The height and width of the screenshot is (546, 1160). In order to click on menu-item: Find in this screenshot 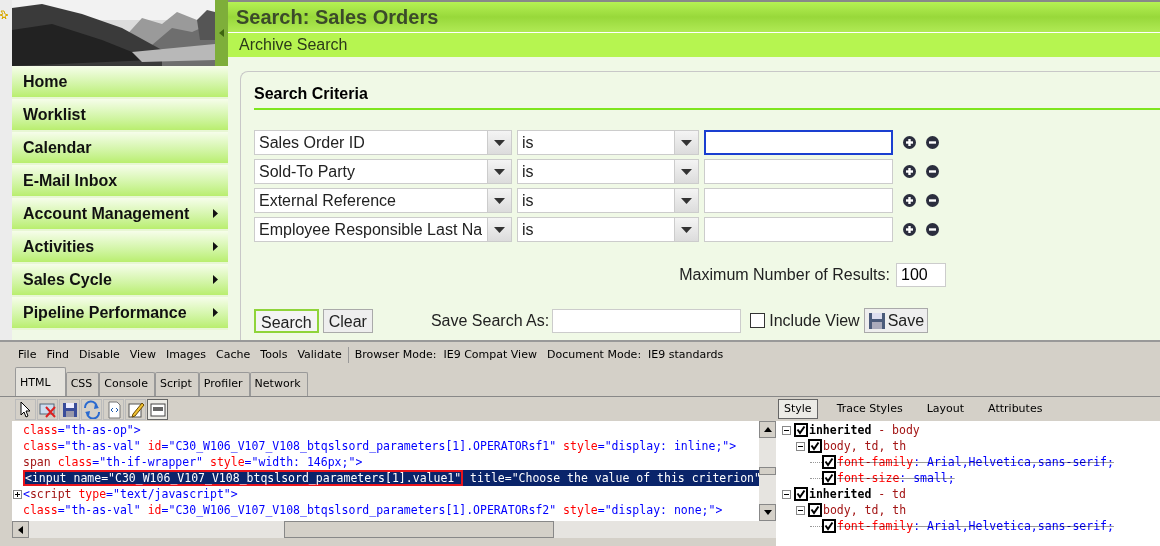, I will do `click(57, 355)`.